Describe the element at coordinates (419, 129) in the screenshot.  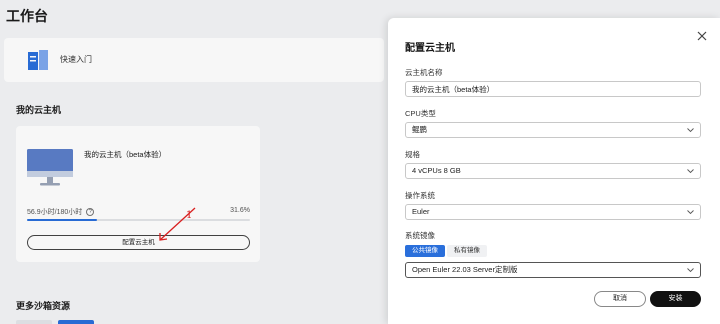
I see `cpu-type-value: 鲲鹏` at that location.